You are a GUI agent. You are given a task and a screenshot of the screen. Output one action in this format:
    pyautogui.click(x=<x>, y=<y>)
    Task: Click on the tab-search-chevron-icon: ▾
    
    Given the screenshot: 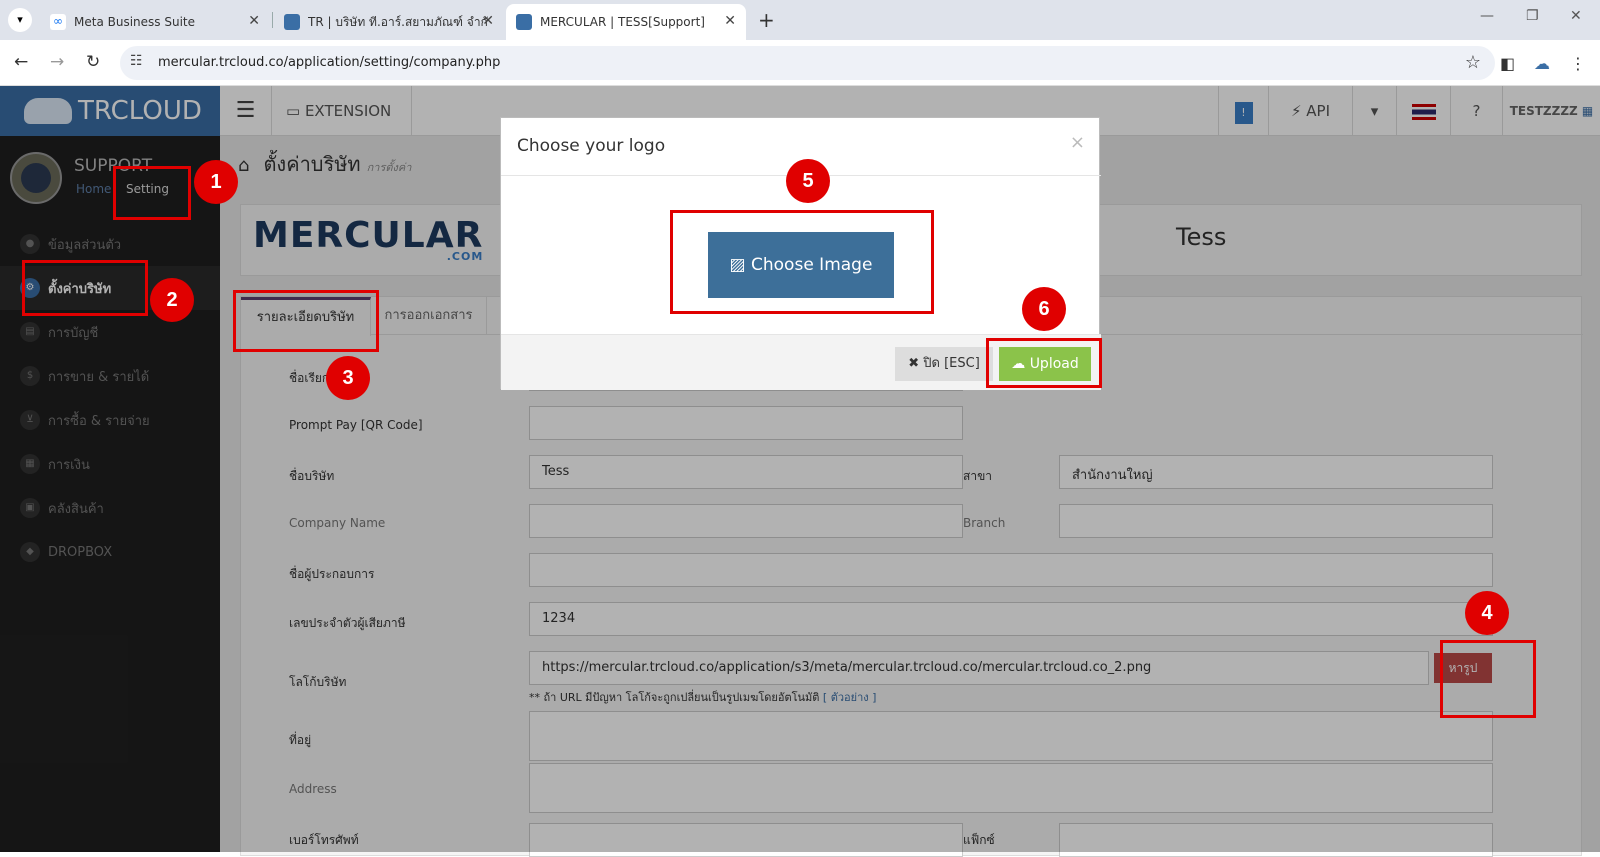 What is the action you would take?
    pyautogui.click(x=20, y=20)
    